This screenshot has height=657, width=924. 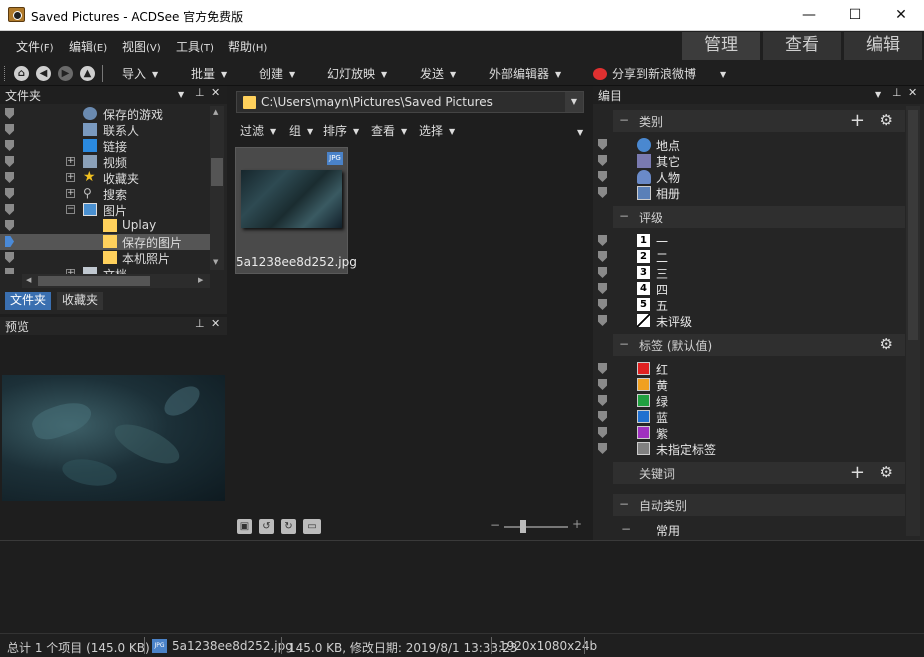 What do you see at coordinates (215, 112) in the screenshot?
I see `scroll-up-icon: ▲` at bounding box center [215, 112].